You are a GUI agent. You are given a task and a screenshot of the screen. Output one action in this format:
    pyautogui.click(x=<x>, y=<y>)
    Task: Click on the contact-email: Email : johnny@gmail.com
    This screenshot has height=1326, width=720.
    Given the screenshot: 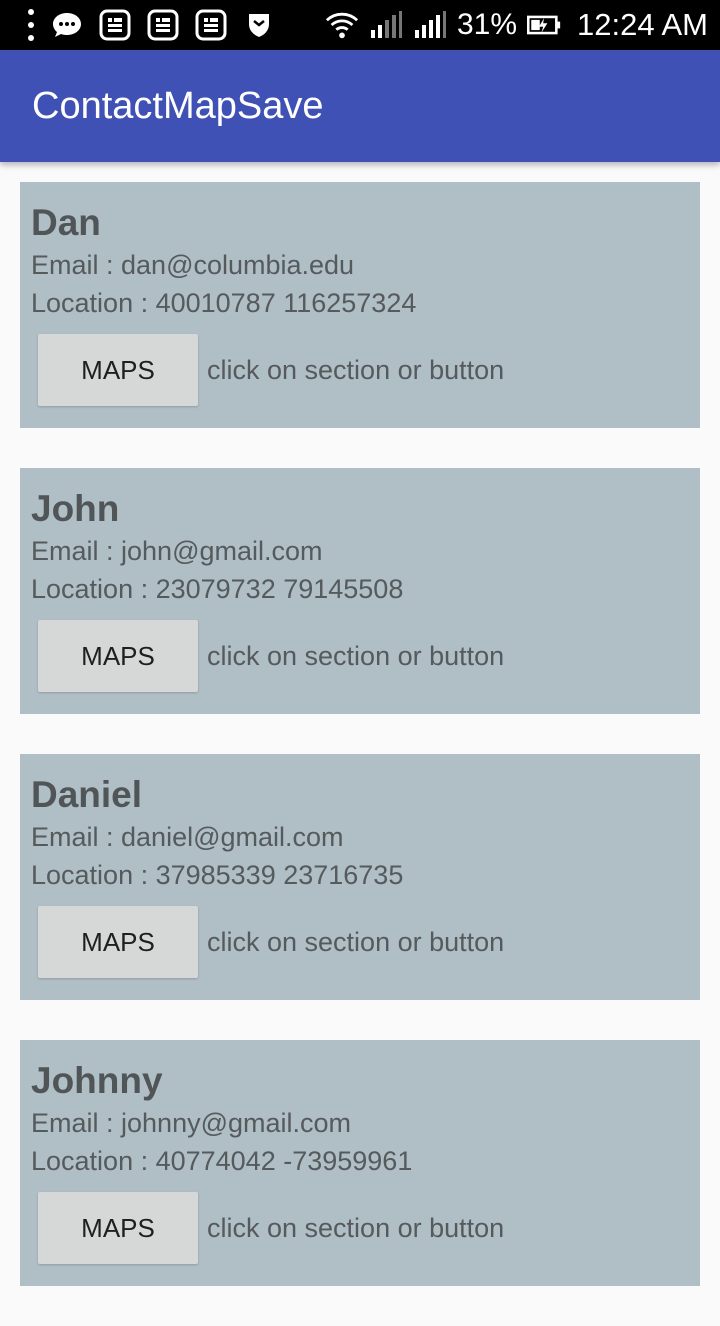 What is the action you would take?
    pyautogui.click(x=191, y=1123)
    